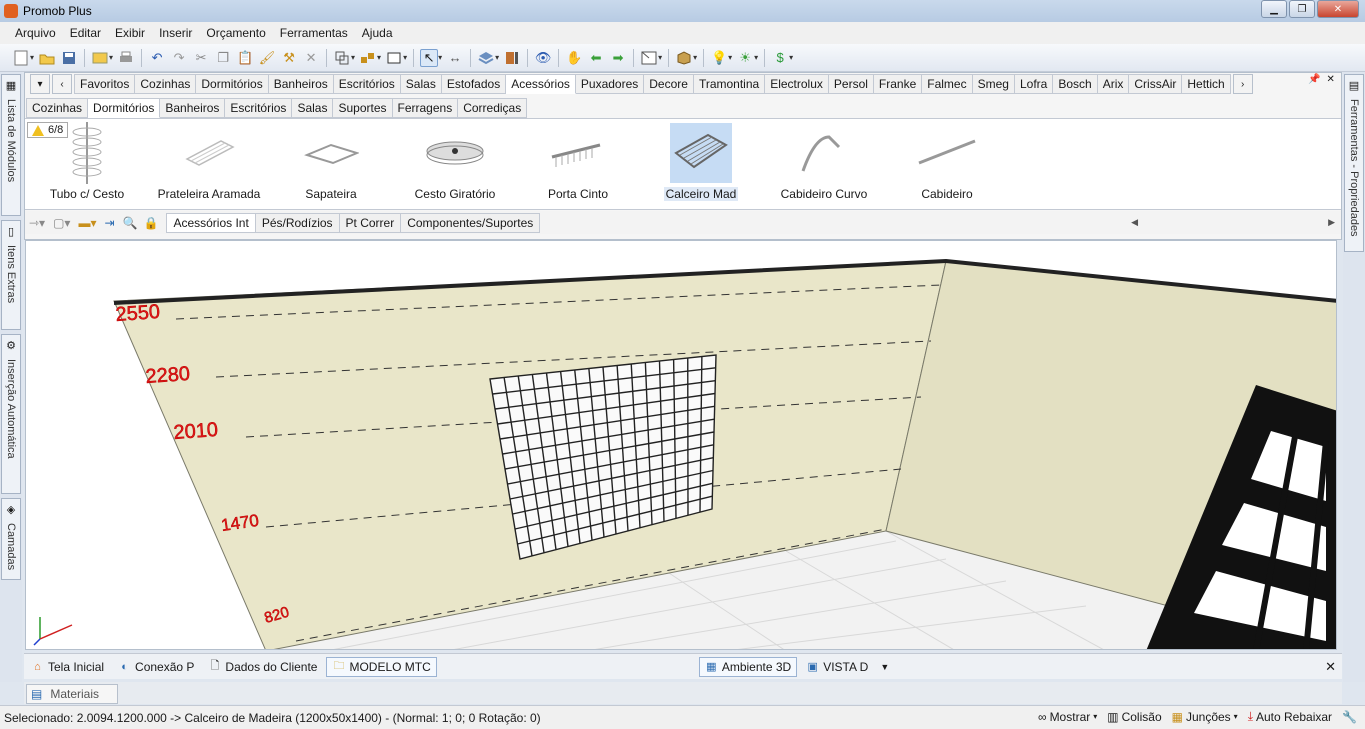  I want to click on colisao-button: ▥ Colisão, so click(1134, 717).